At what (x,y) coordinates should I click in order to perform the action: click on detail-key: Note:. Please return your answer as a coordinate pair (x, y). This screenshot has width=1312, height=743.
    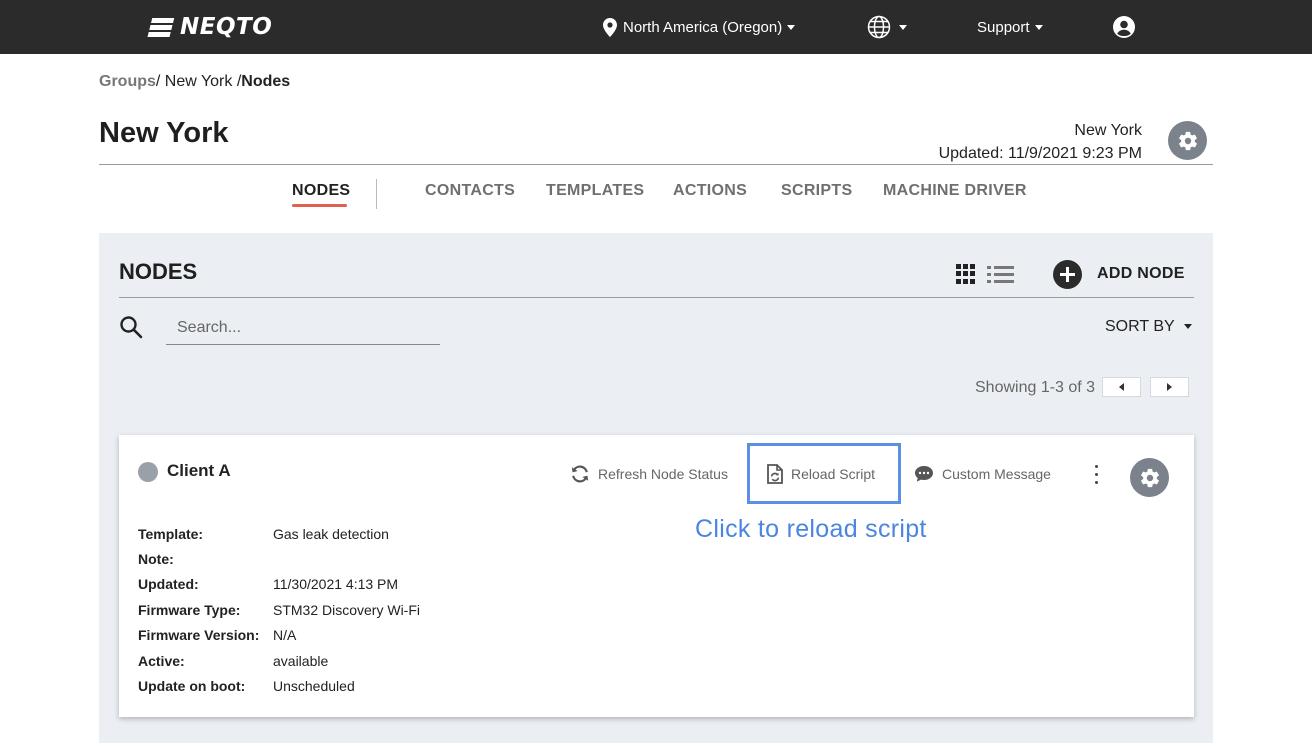
    Looking at the image, I should click on (205, 559).